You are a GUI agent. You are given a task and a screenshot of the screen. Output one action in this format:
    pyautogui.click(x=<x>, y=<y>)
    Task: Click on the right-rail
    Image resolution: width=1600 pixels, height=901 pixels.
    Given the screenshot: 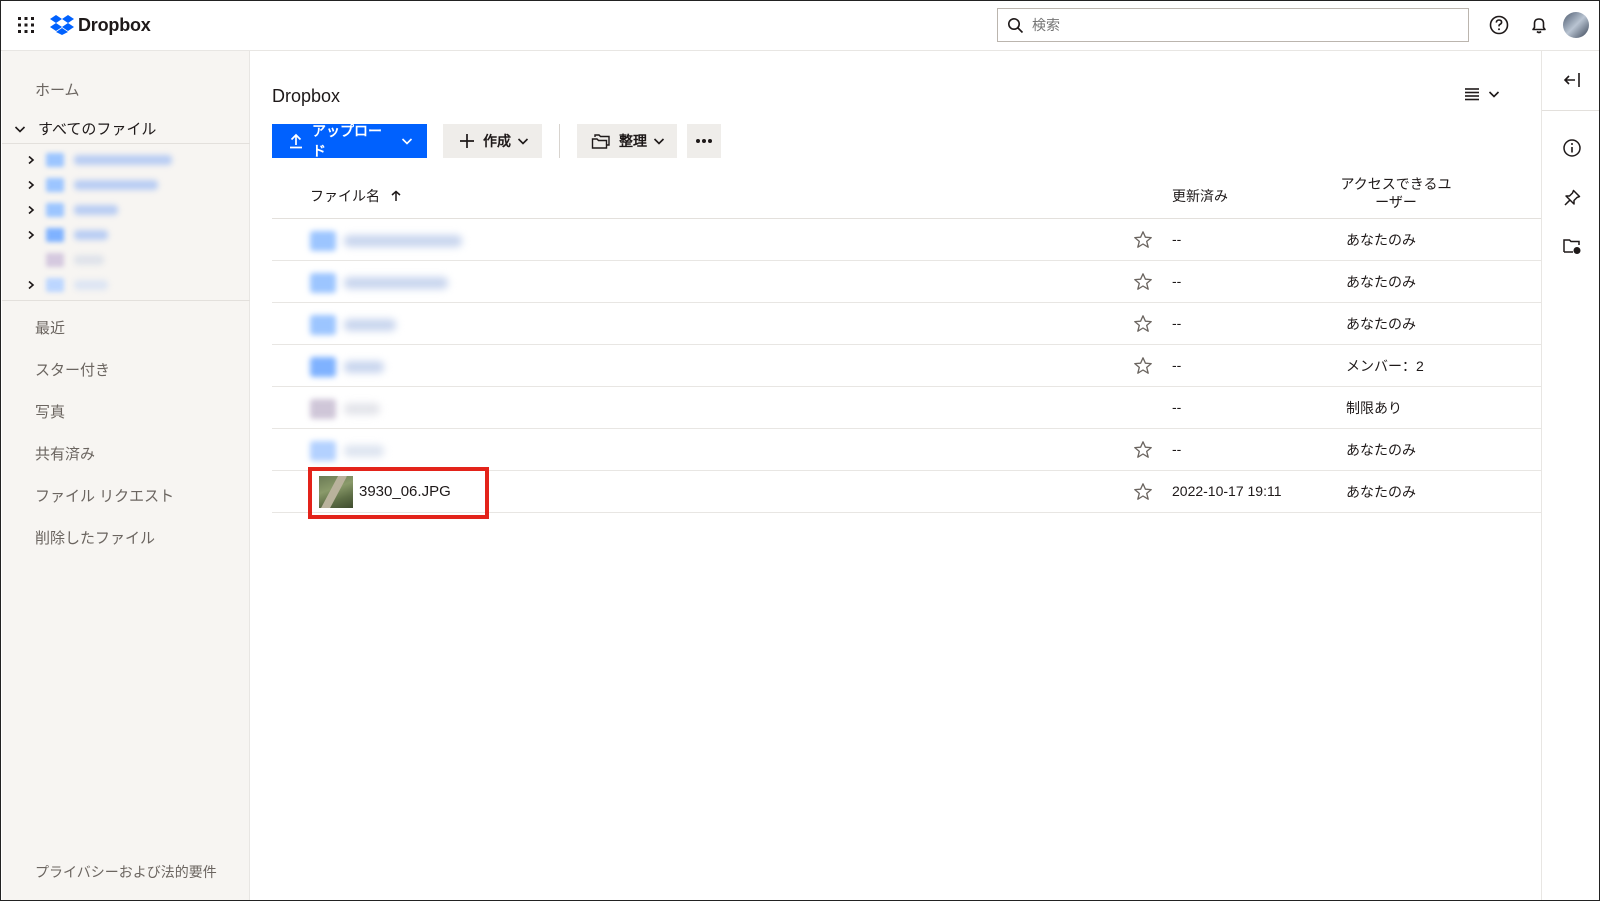 What is the action you would take?
    pyautogui.click(x=1570, y=475)
    